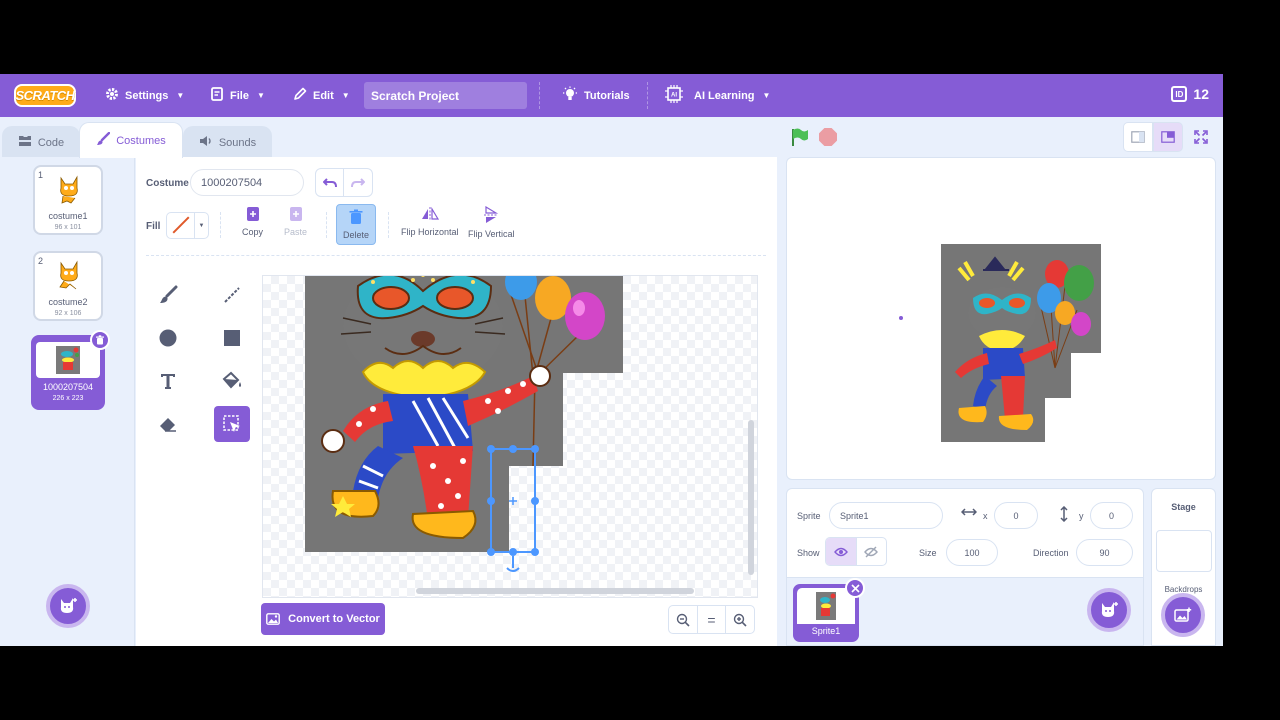 The width and height of the screenshot is (1280, 720). What do you see at coordinates (1064, 514) in the screenshot?
I see `y-arrows-icon` at bounding box center [1064, 514].